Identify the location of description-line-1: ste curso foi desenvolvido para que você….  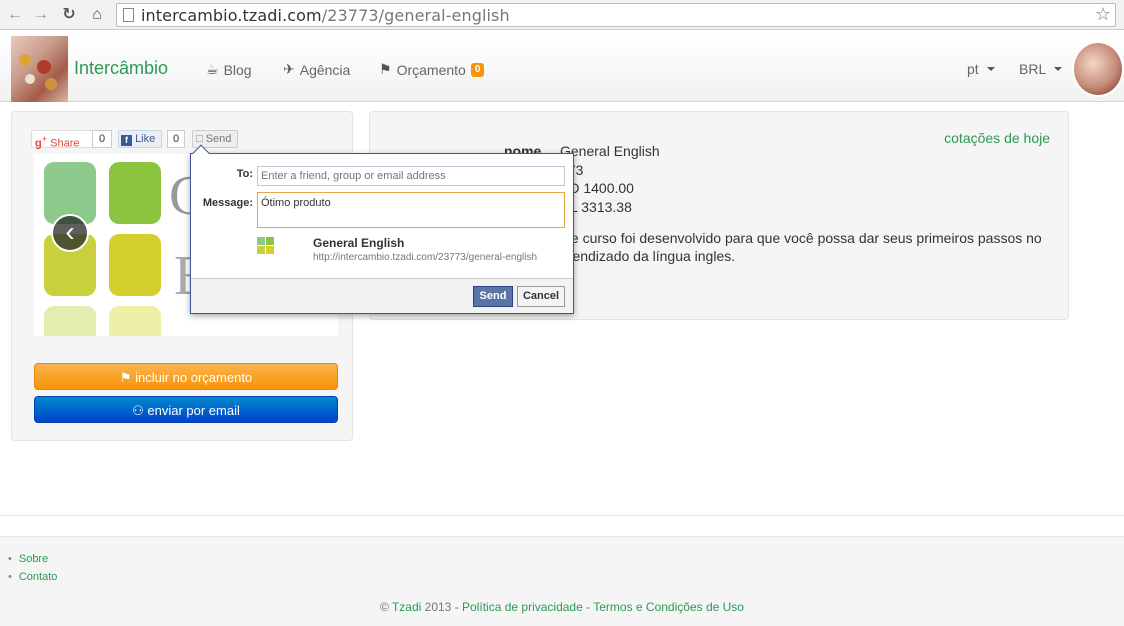
(801, 238).